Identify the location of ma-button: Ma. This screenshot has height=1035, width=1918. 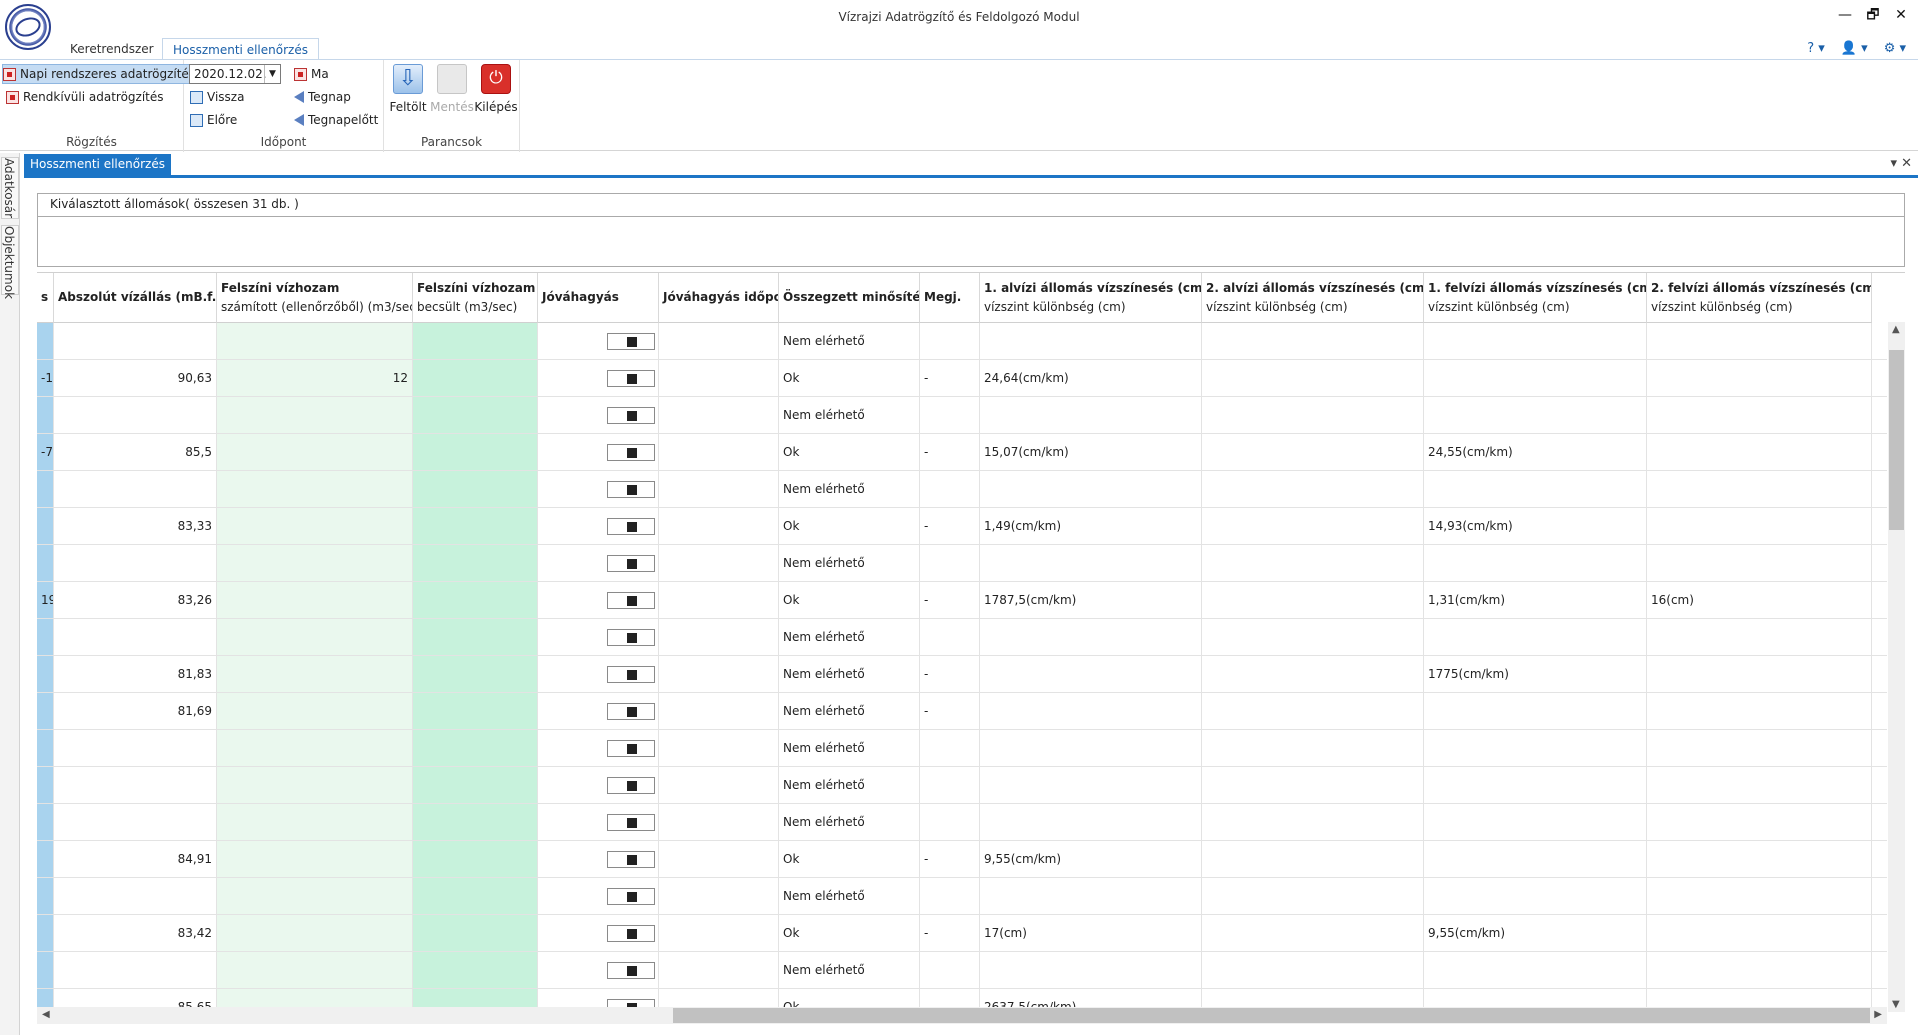
(311, 74).